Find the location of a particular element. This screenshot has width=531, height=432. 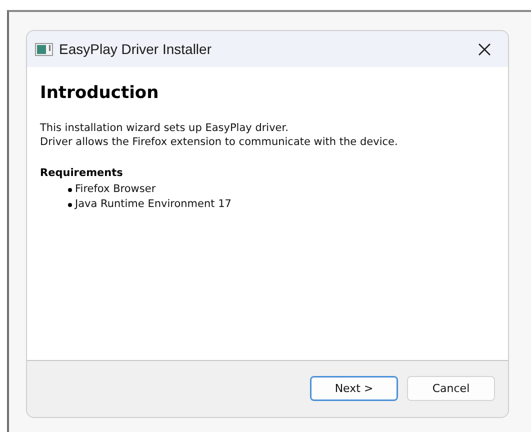

window-title: EasyPlay Driver Installer is located at coordinates (135, 49).